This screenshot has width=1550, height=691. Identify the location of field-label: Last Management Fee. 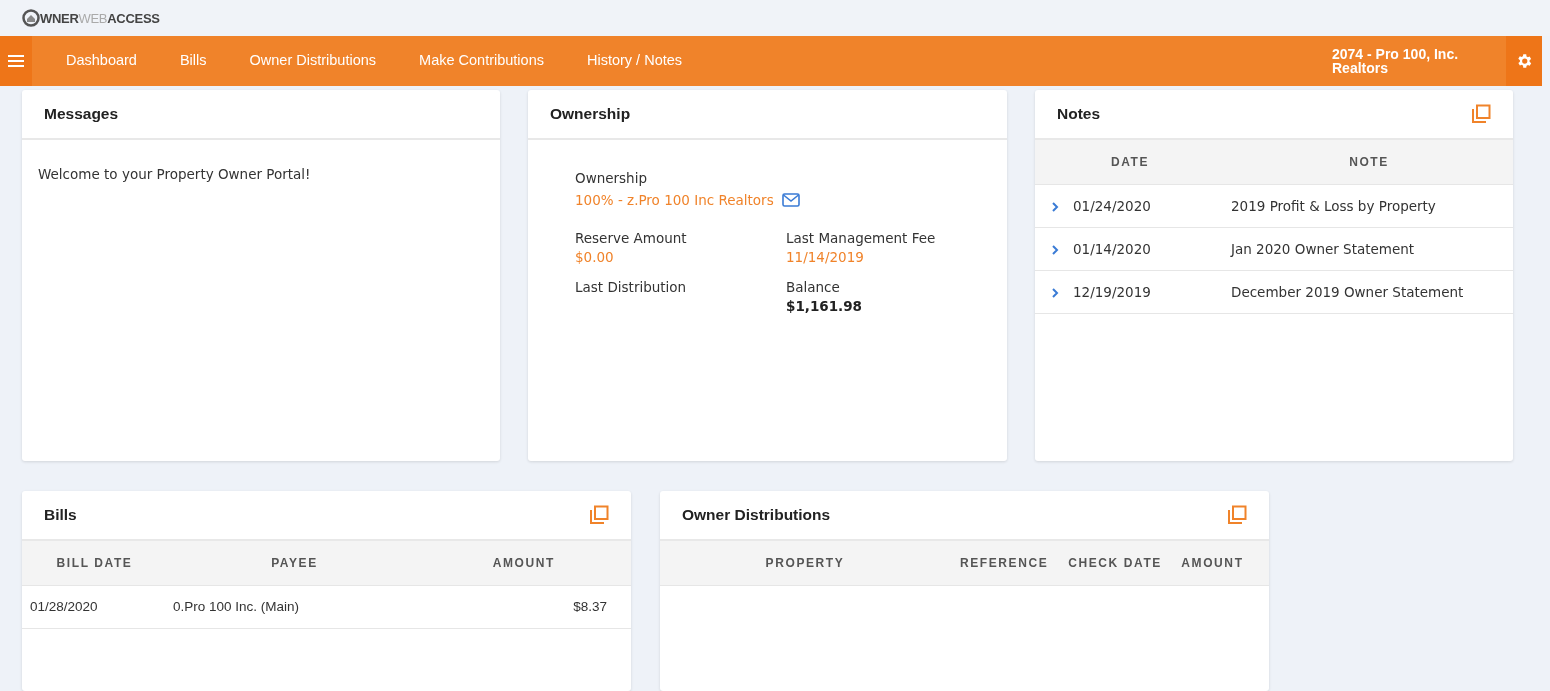
(861, 238).